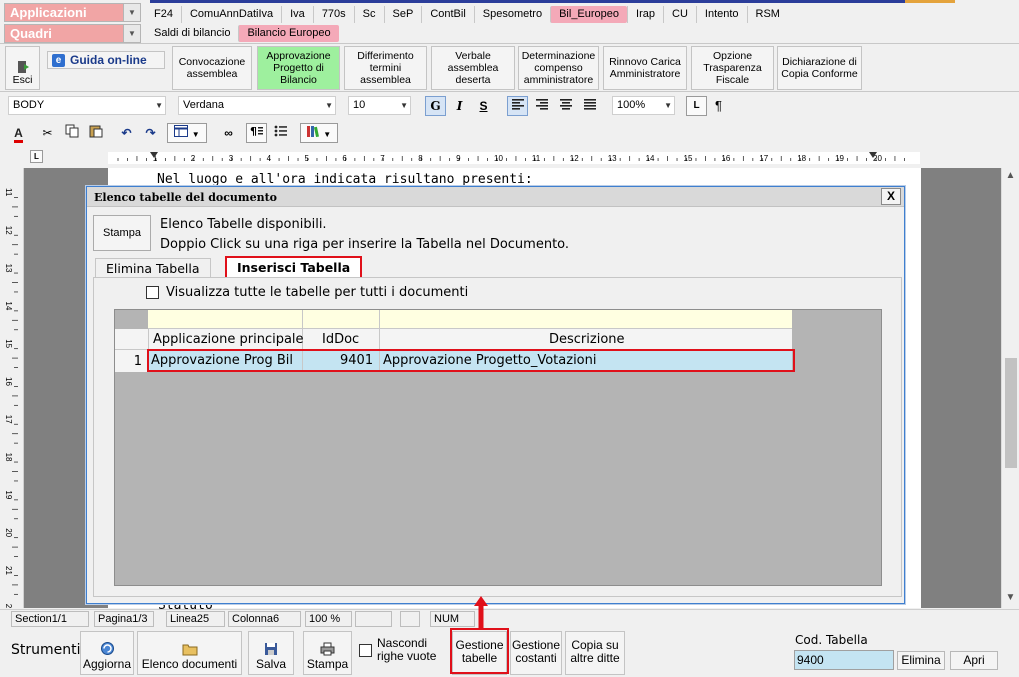 Image resolution: width=1019 pixels, height=677 pixels. Describe the element at coordinates (574, 158) in the screenshot. I see `ruler-label: 12` at that location.